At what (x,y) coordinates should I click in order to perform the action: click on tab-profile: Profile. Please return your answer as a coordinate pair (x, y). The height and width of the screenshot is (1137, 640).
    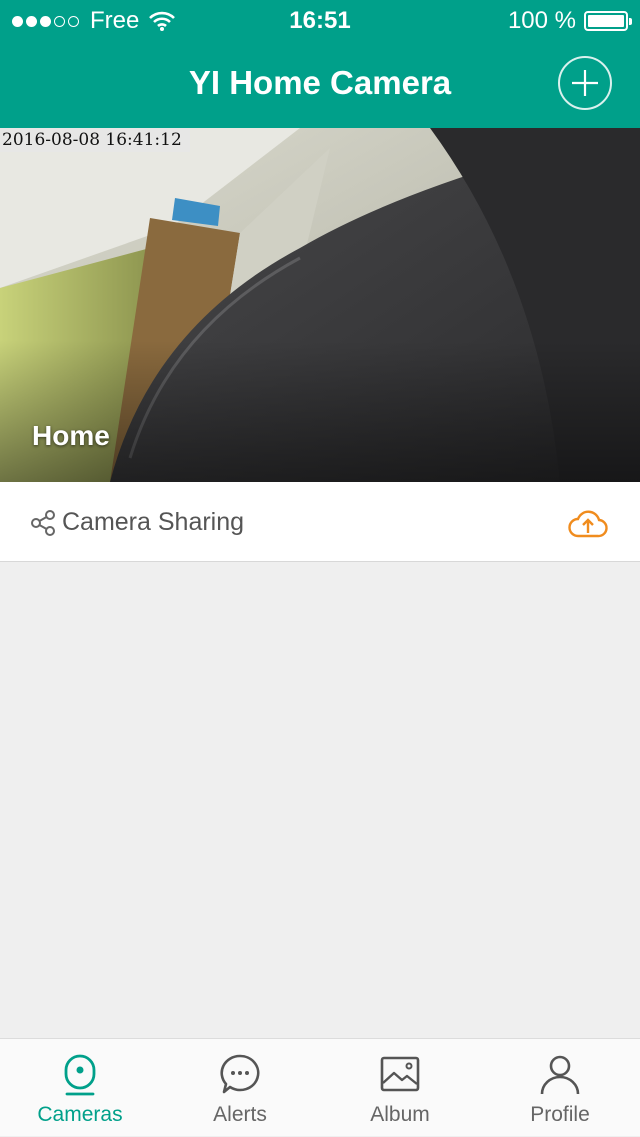
    Looking at the image, I should click on (560, 1088).